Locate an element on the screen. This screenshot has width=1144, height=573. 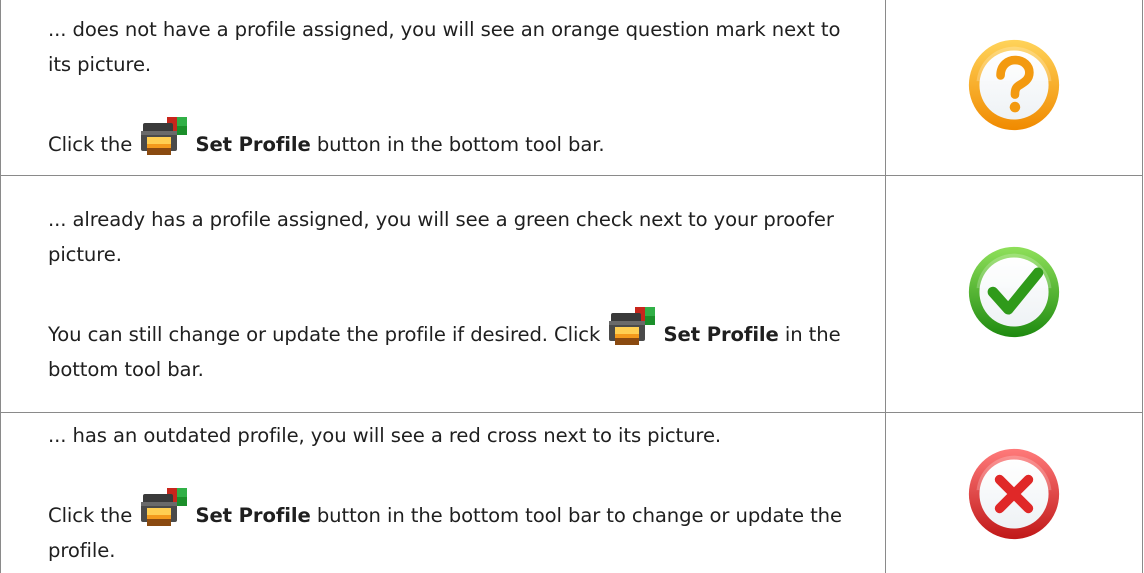
green-check-icon is located at coordinates (1014, 292).